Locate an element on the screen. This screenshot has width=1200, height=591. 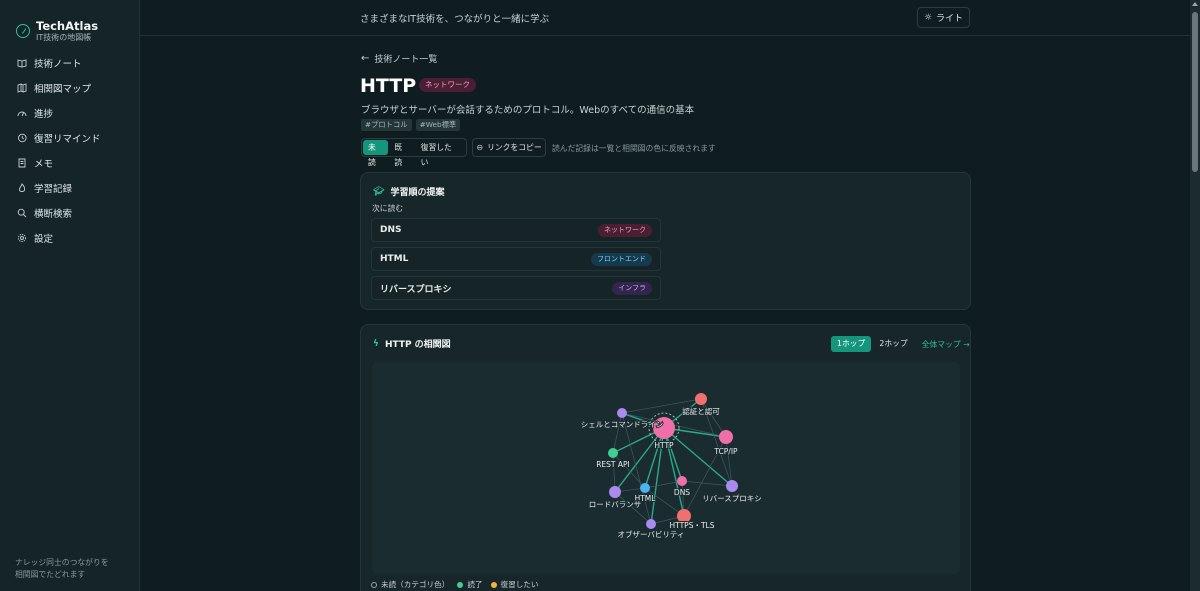
sidebar-item-log: 学習記録 is located at coordinates (69, 187).